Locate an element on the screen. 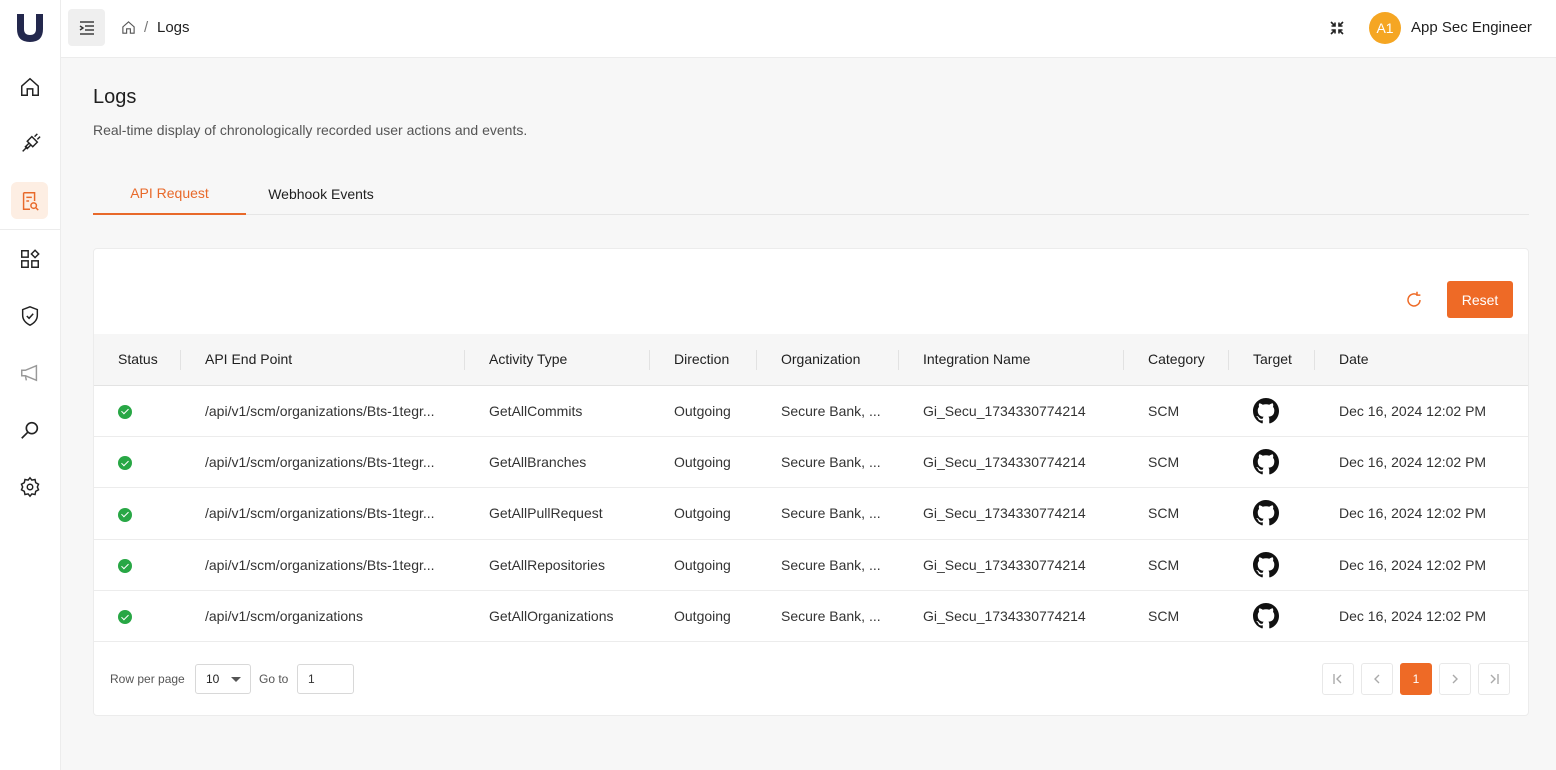  fullscreen-icon is located at coordinates (1337, 28).